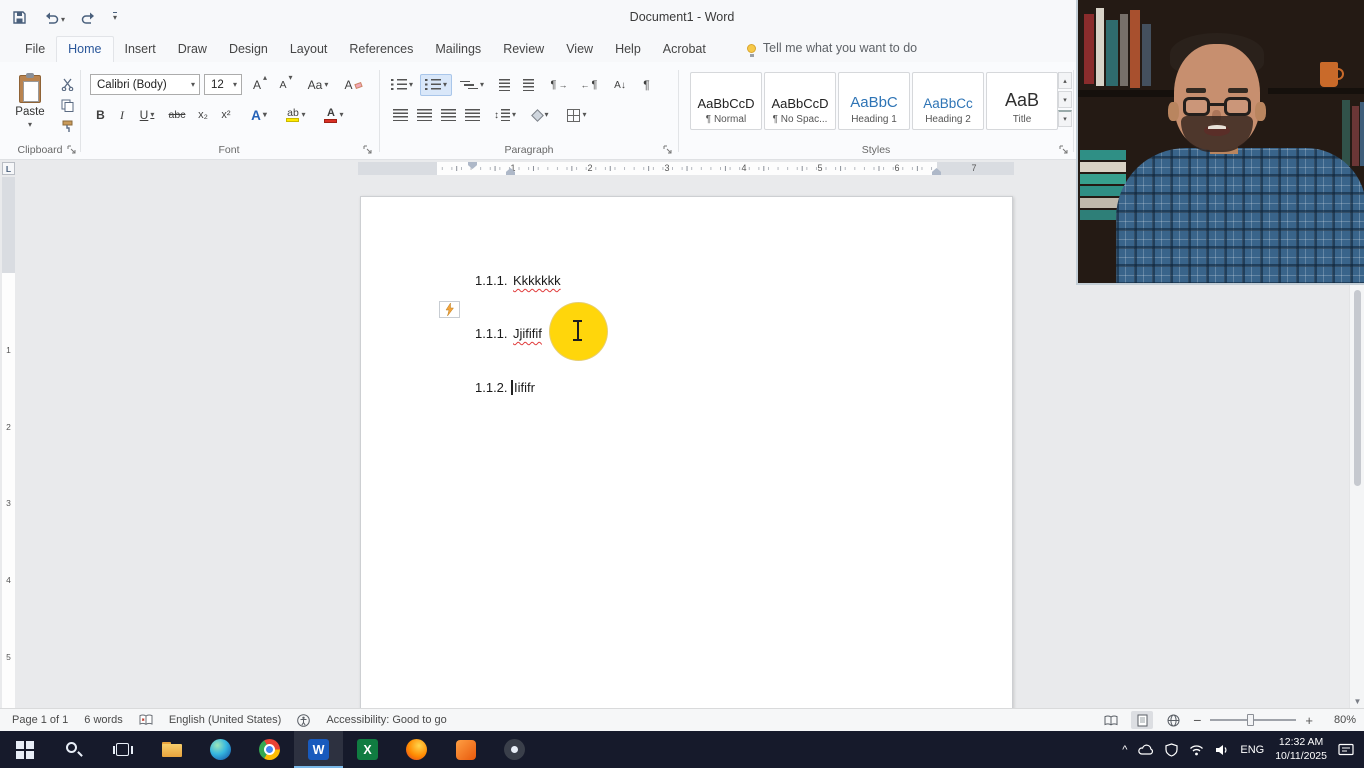 The height and width of the screenshot is (768, 1364). Describe the element at coordinates (628, 49) in the screenshot. I see `tab-help: Help` at that location.